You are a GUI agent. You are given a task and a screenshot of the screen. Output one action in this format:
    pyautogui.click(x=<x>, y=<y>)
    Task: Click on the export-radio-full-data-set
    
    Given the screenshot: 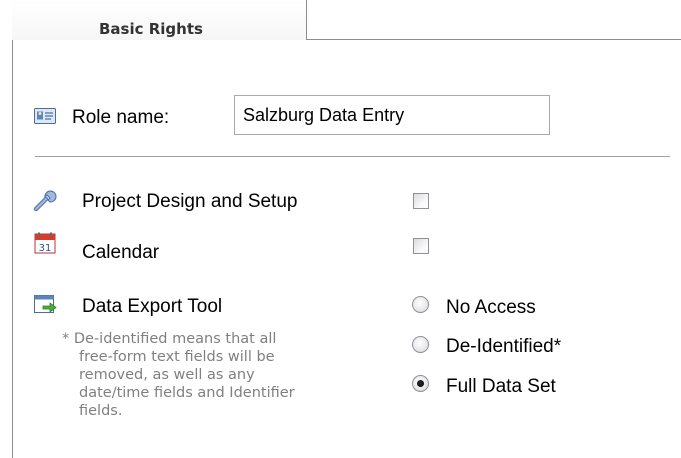 What is the action you would take?
    pyautogui.click(x=420, y=383)
    